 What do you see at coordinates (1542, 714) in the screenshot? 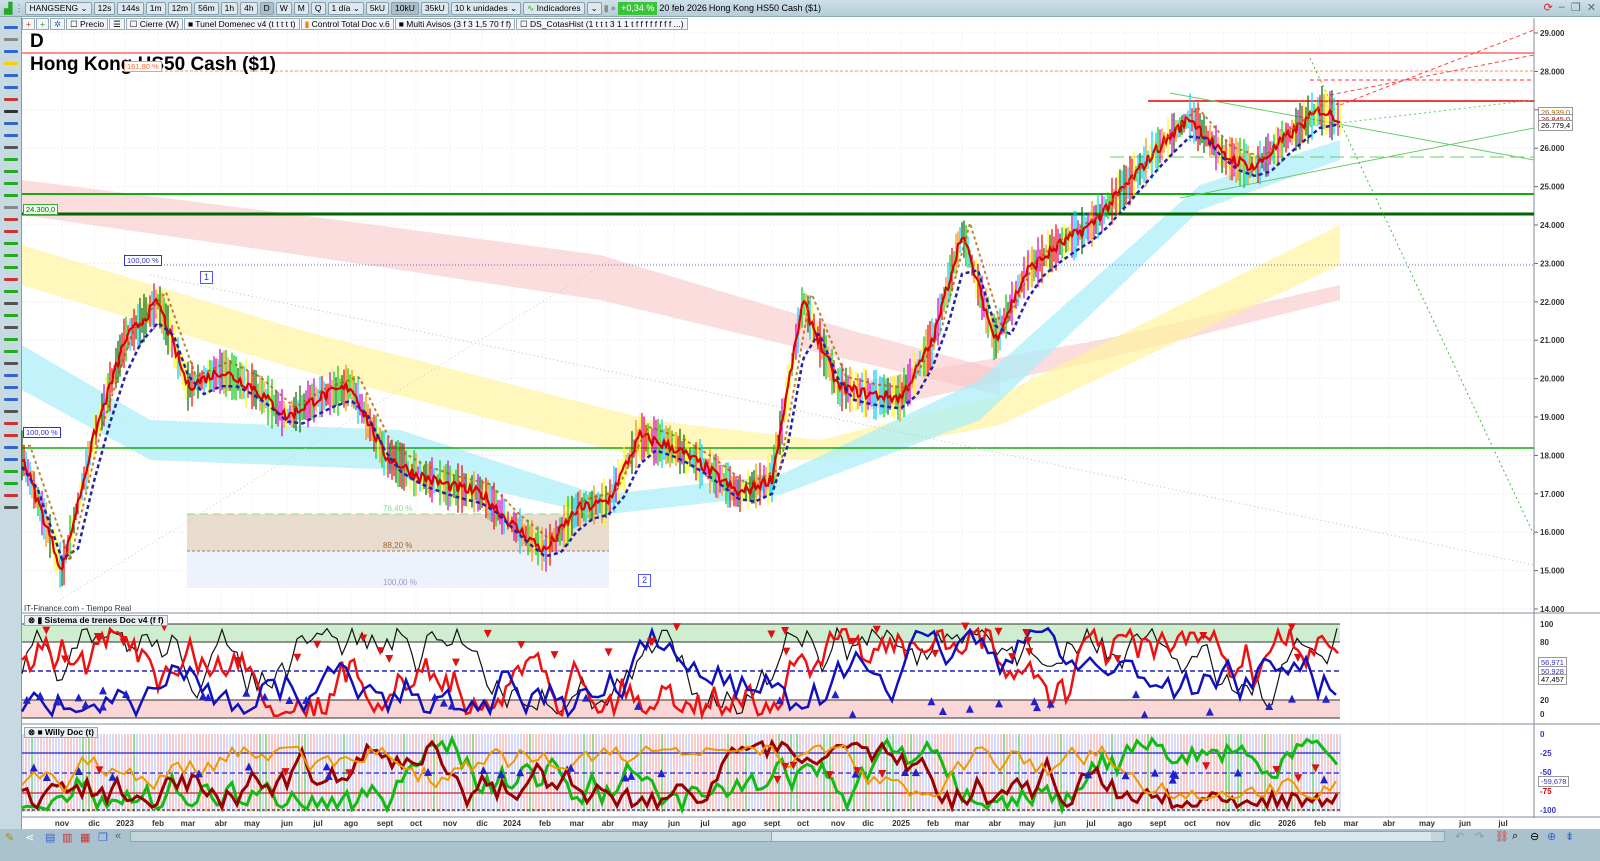
I see `osc1-tick-label: 0` at bounding box center [1542, 714].